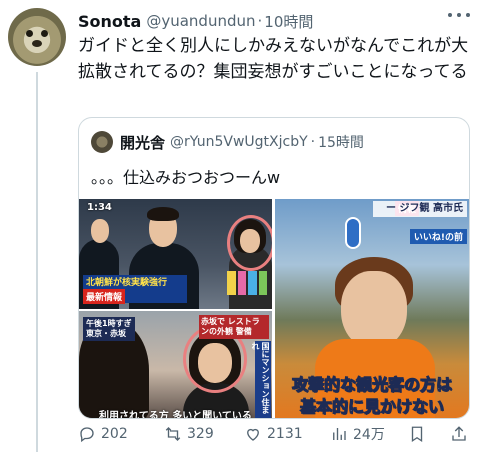  I want to click on reply-button: 202, so click(103, 434).